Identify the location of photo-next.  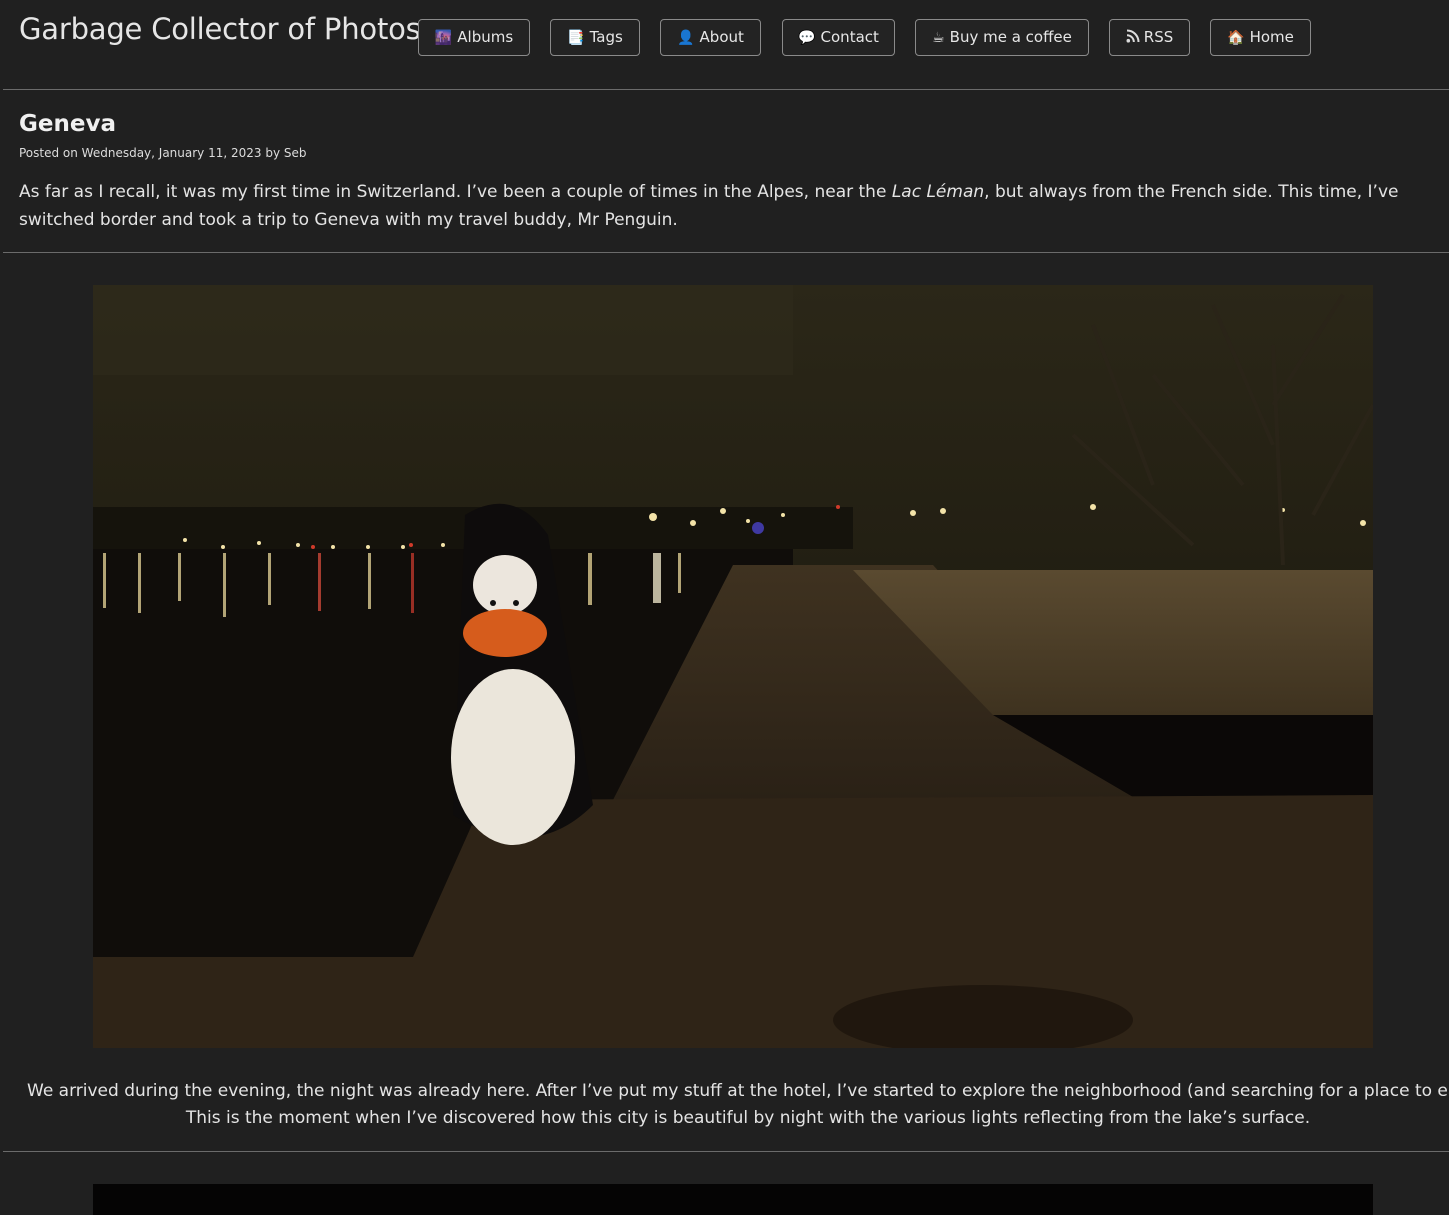
(733, 1199).